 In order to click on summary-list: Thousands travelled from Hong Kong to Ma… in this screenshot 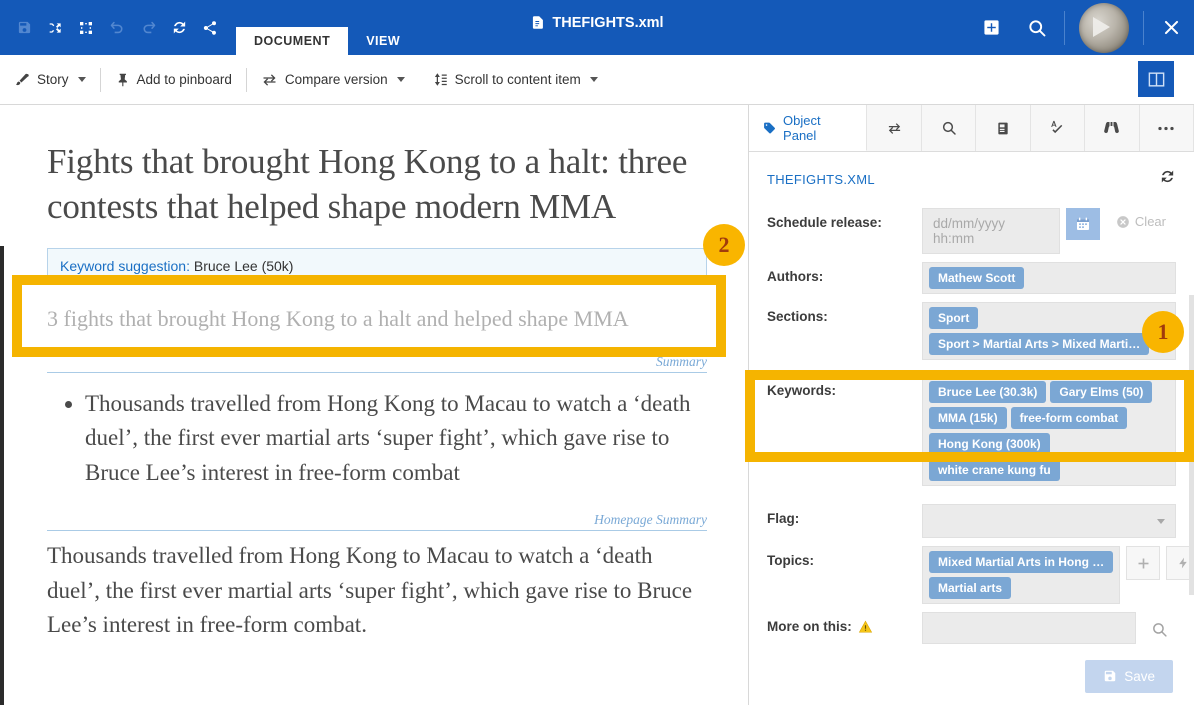, I will do `click(389, 439)`.